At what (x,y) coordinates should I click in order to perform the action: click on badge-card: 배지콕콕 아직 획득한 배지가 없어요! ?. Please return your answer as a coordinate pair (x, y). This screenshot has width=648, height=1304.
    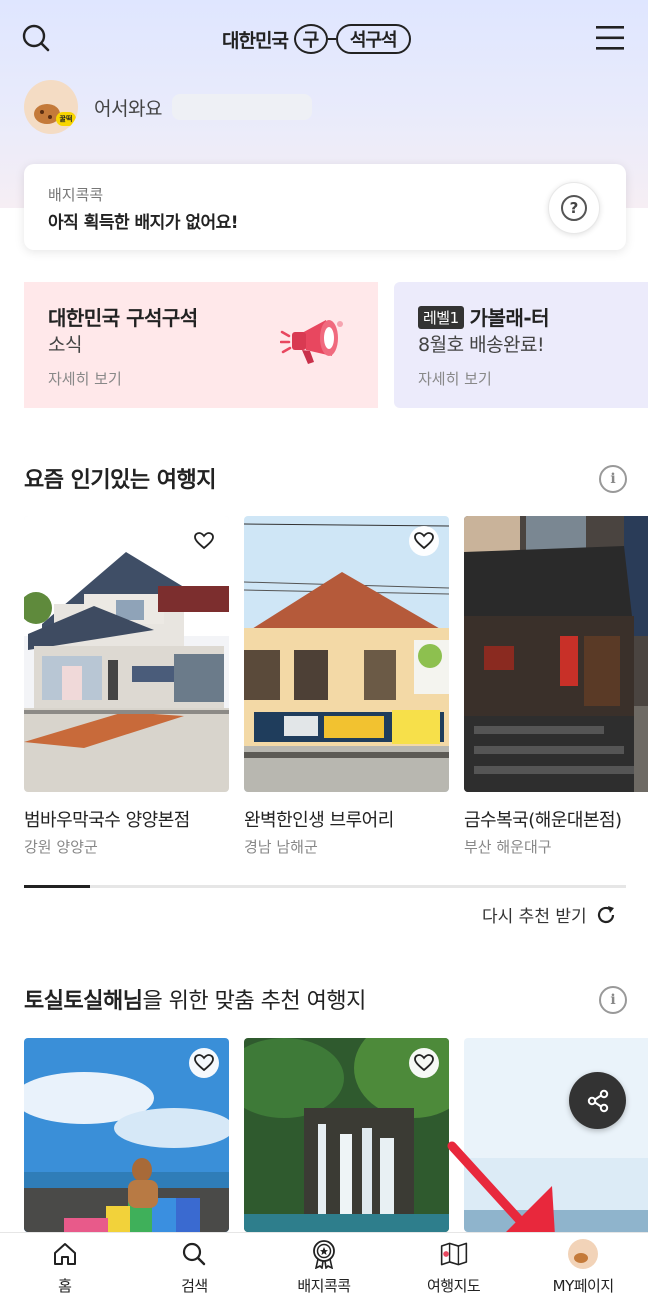
    Looking at the image, I should click on (325, 207).